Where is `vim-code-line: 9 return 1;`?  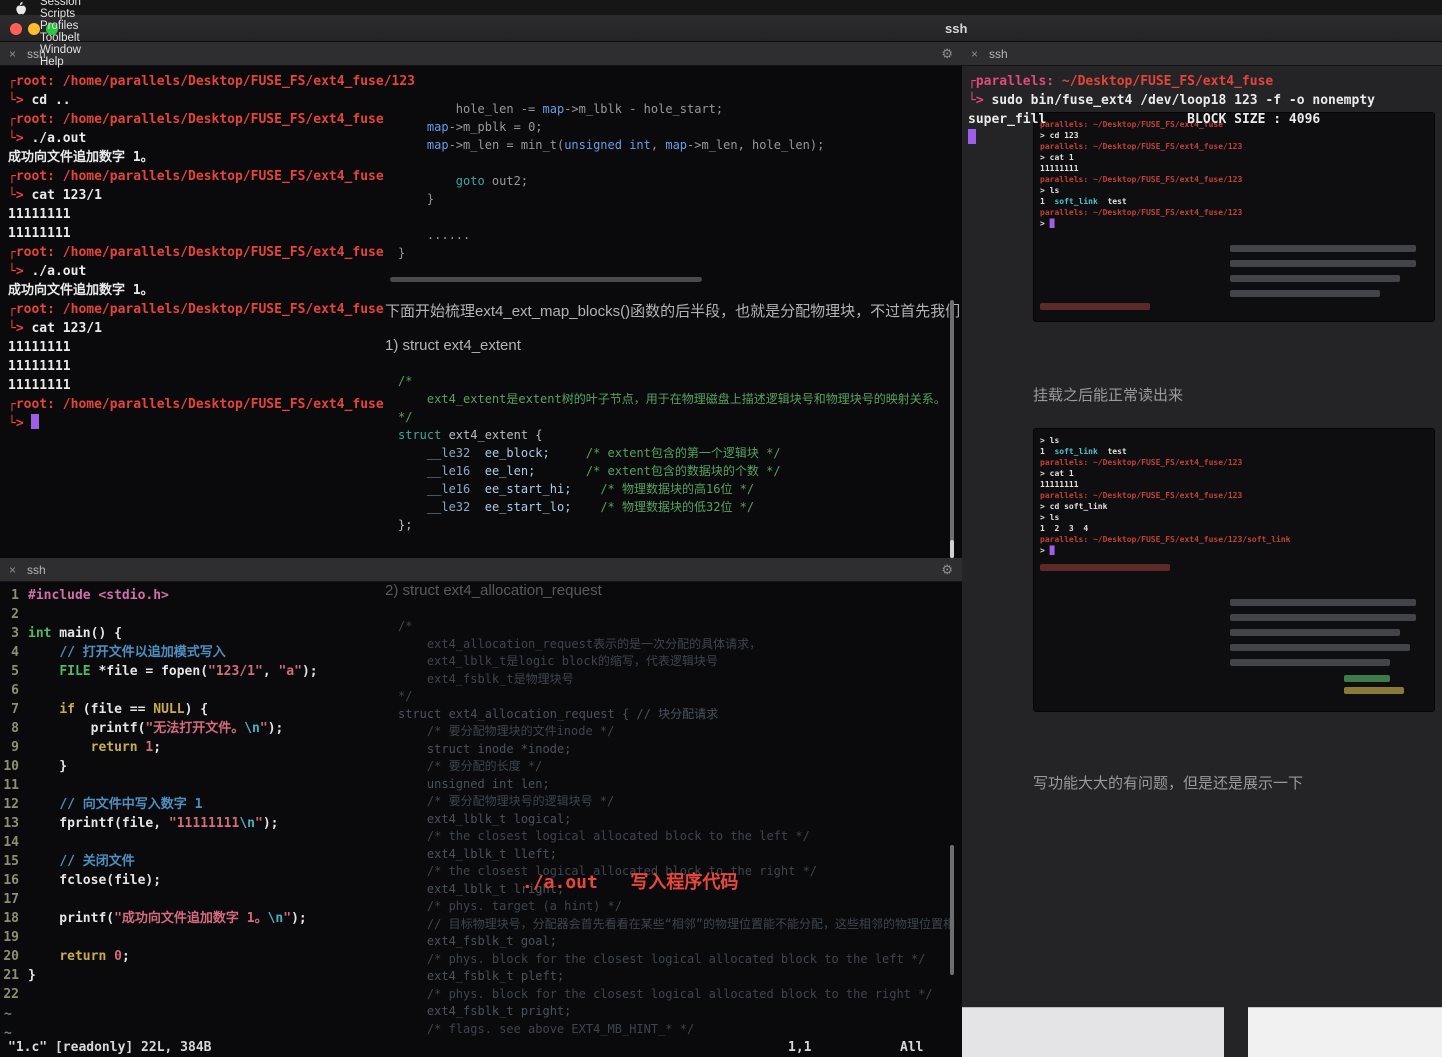 vim-code-line: 9 return 1; is located at coordinates (481, 747).